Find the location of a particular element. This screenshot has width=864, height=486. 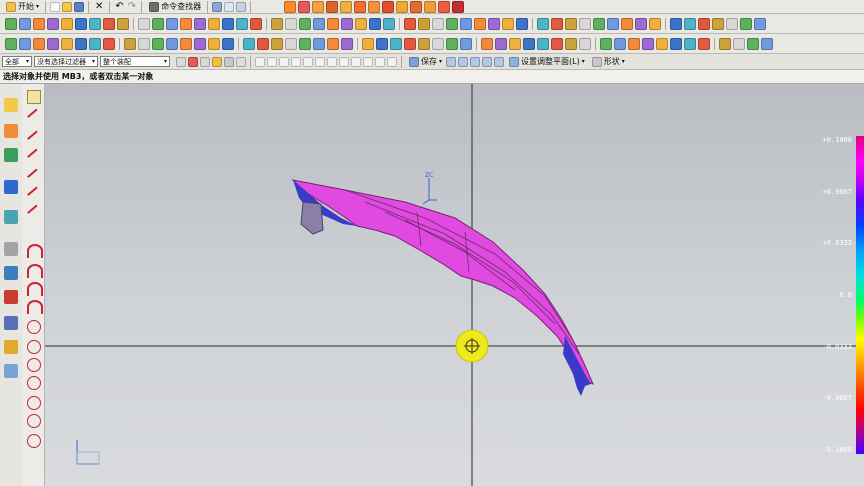

circle-radius-icon is located at coordinates (34, 403).